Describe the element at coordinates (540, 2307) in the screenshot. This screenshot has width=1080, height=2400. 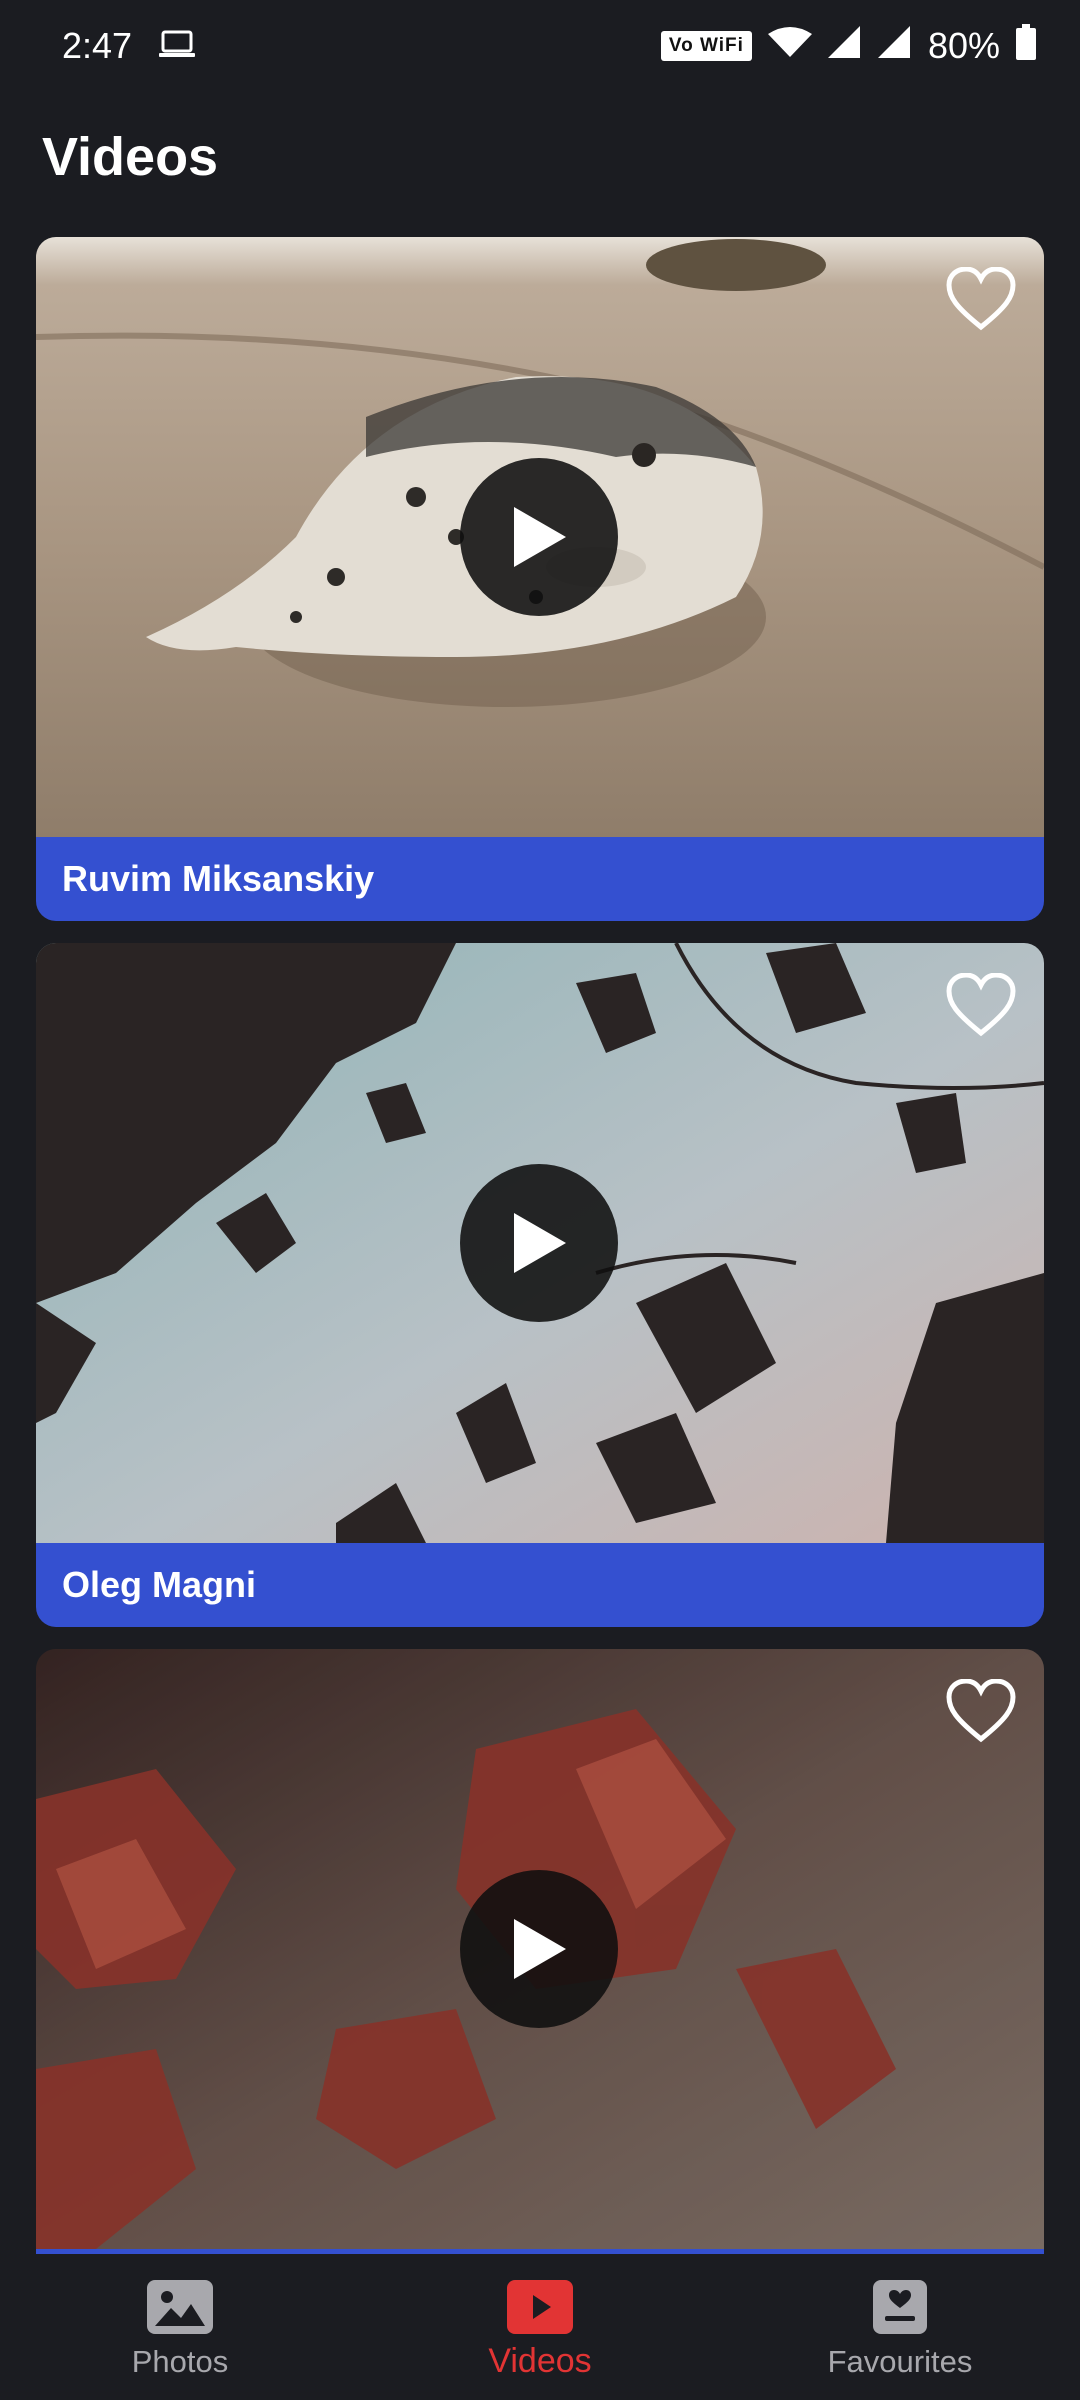
I see `youtube-icon` at that location.